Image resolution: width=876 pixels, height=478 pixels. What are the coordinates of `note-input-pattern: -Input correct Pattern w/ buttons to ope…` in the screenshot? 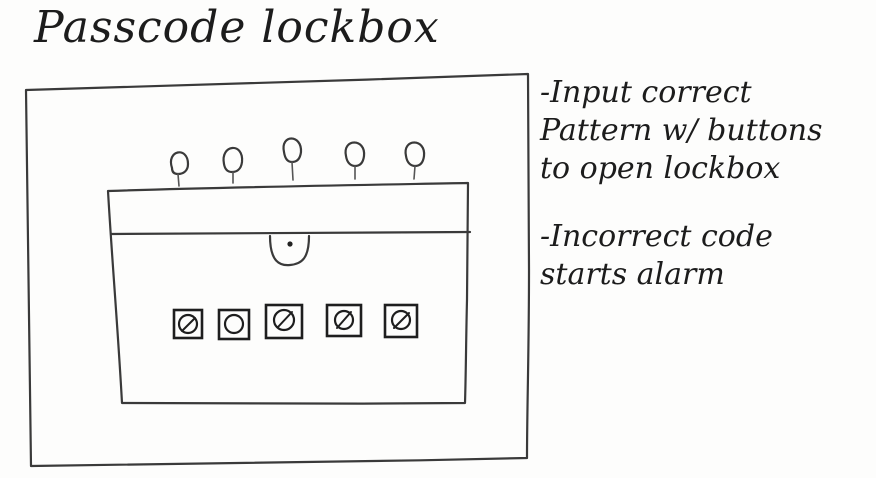 It's located at (681, 131).